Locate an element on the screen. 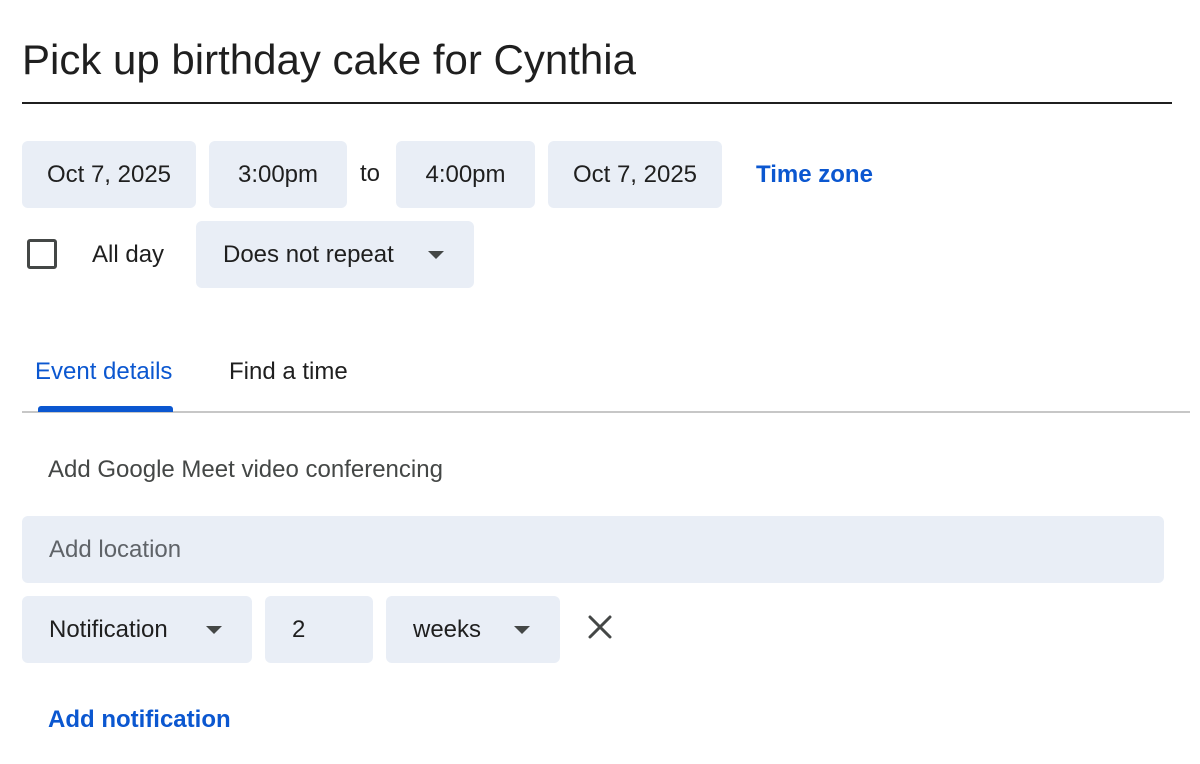  end-time-button: 4:00pm is located at coordinates (465, 174).